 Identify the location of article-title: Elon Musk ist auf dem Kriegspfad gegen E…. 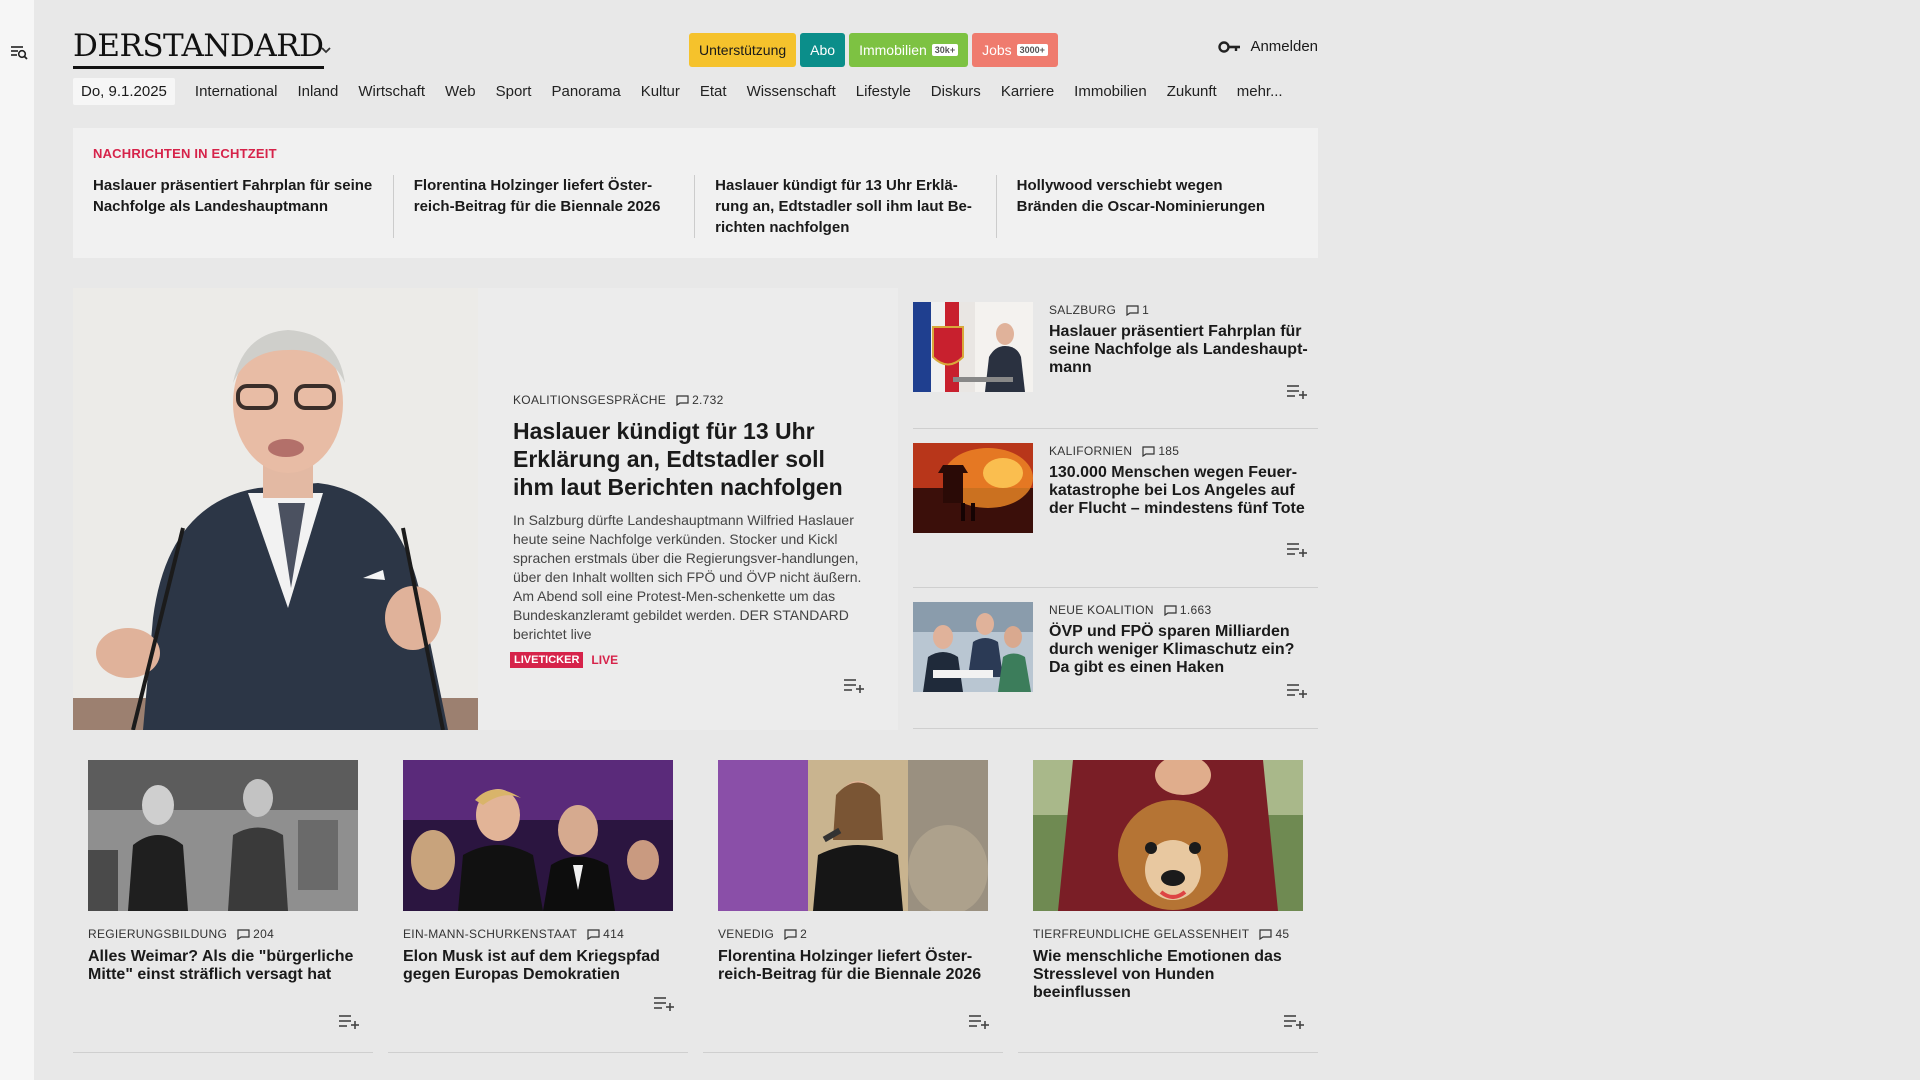
(540, 966).